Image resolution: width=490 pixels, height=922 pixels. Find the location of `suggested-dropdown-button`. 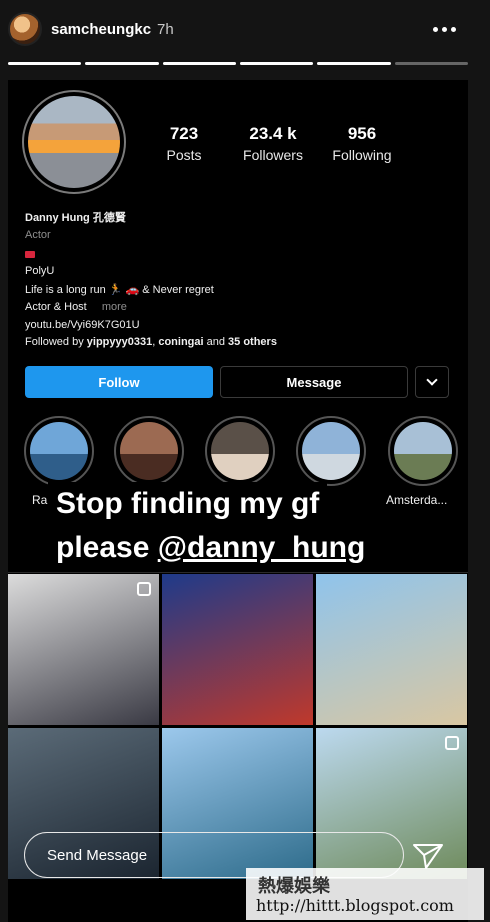

suggested-dropdown-button is located at coordinates (432, 382).